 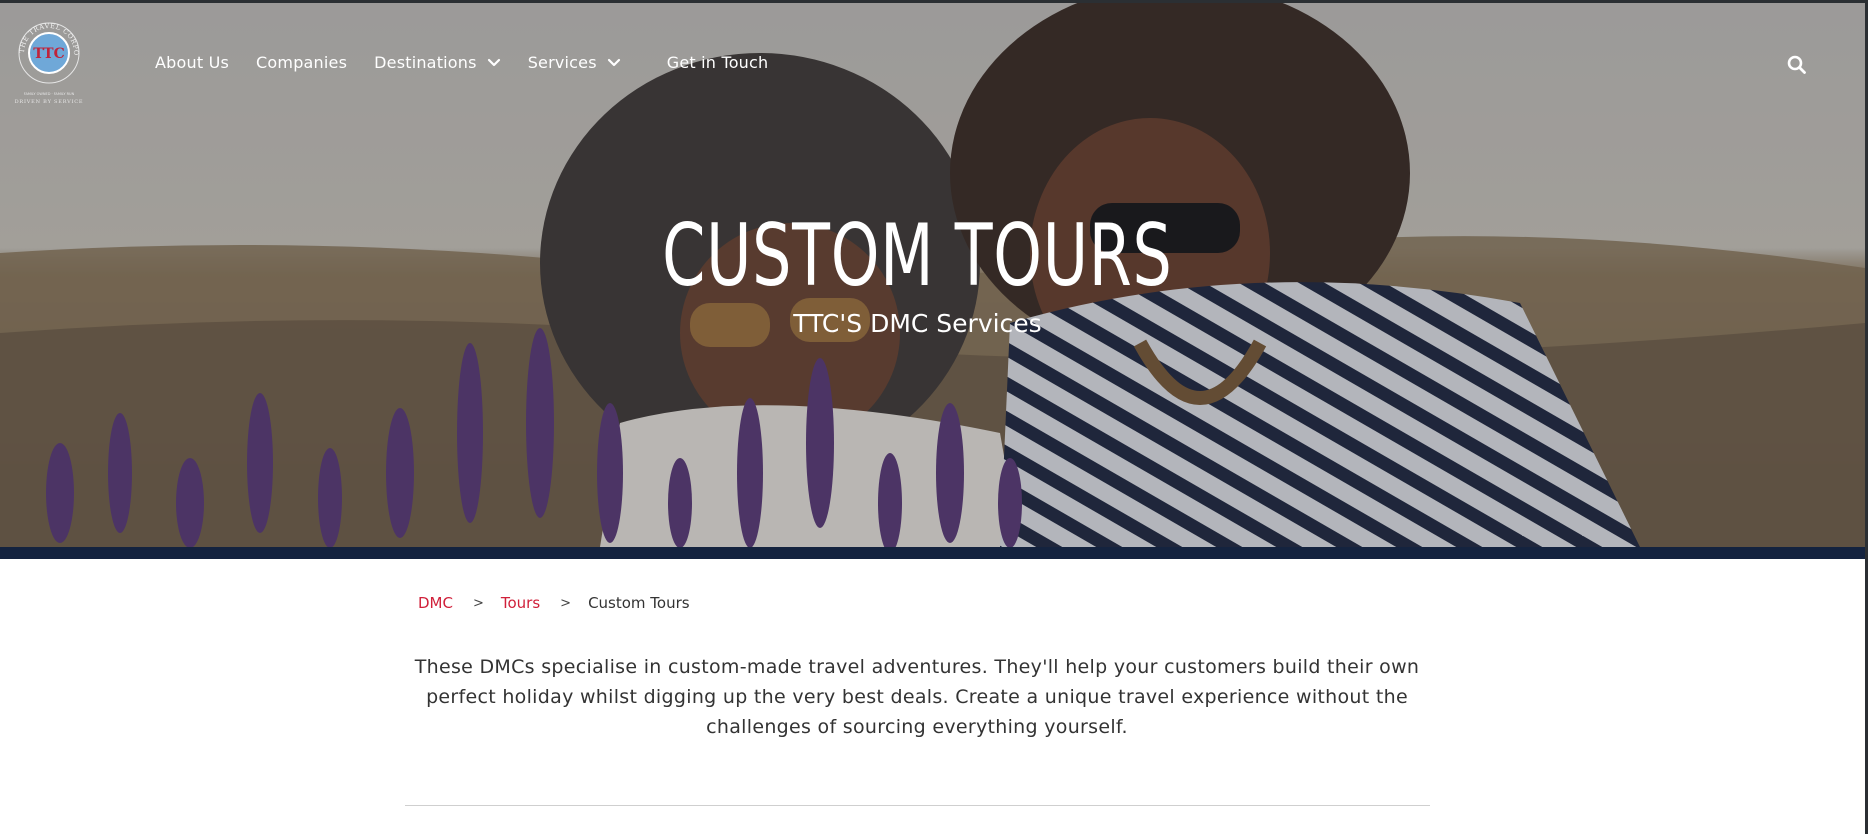 I want to click on breadcrumb-current: Custom Tours, so click(x=639, y=603).